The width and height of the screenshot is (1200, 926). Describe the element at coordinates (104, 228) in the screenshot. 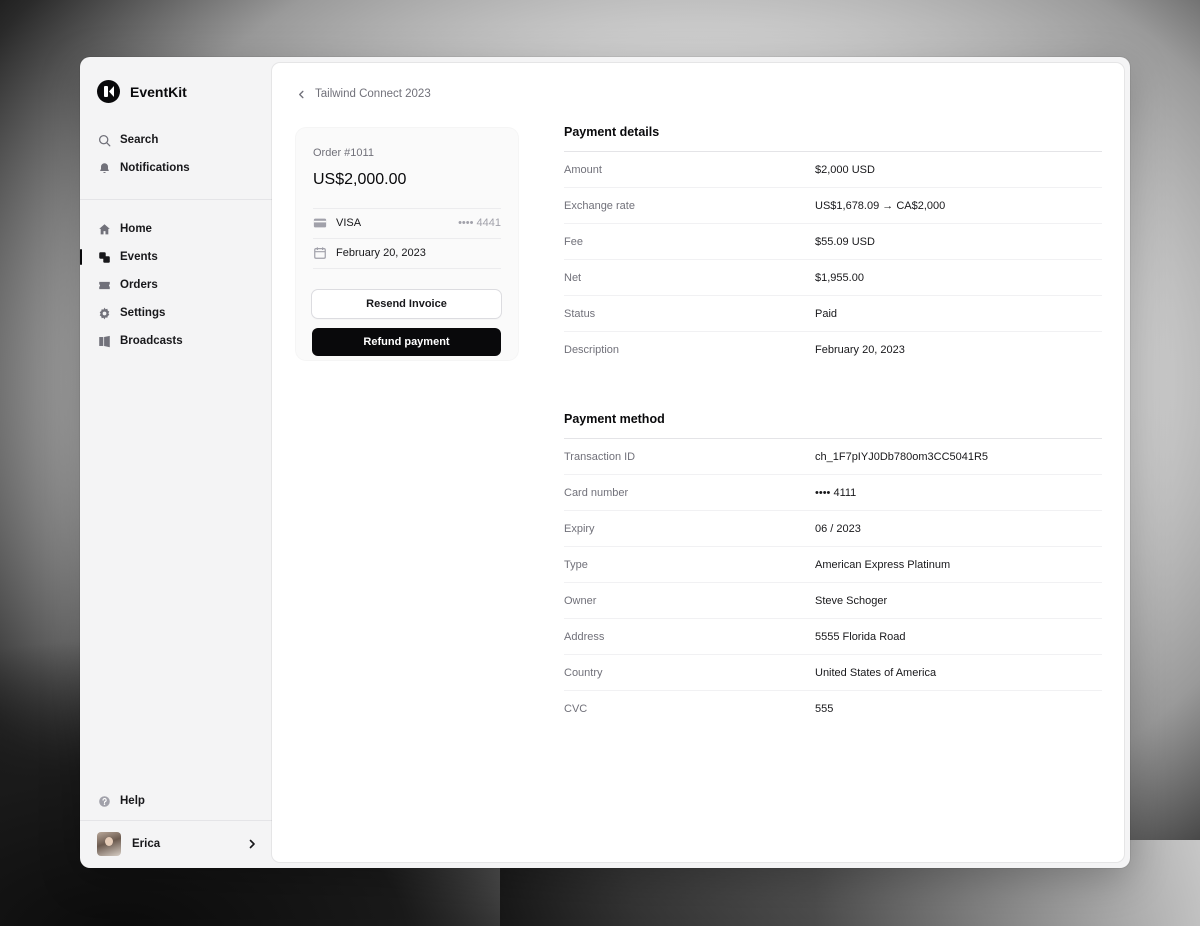

I see `home-icon` at that location.